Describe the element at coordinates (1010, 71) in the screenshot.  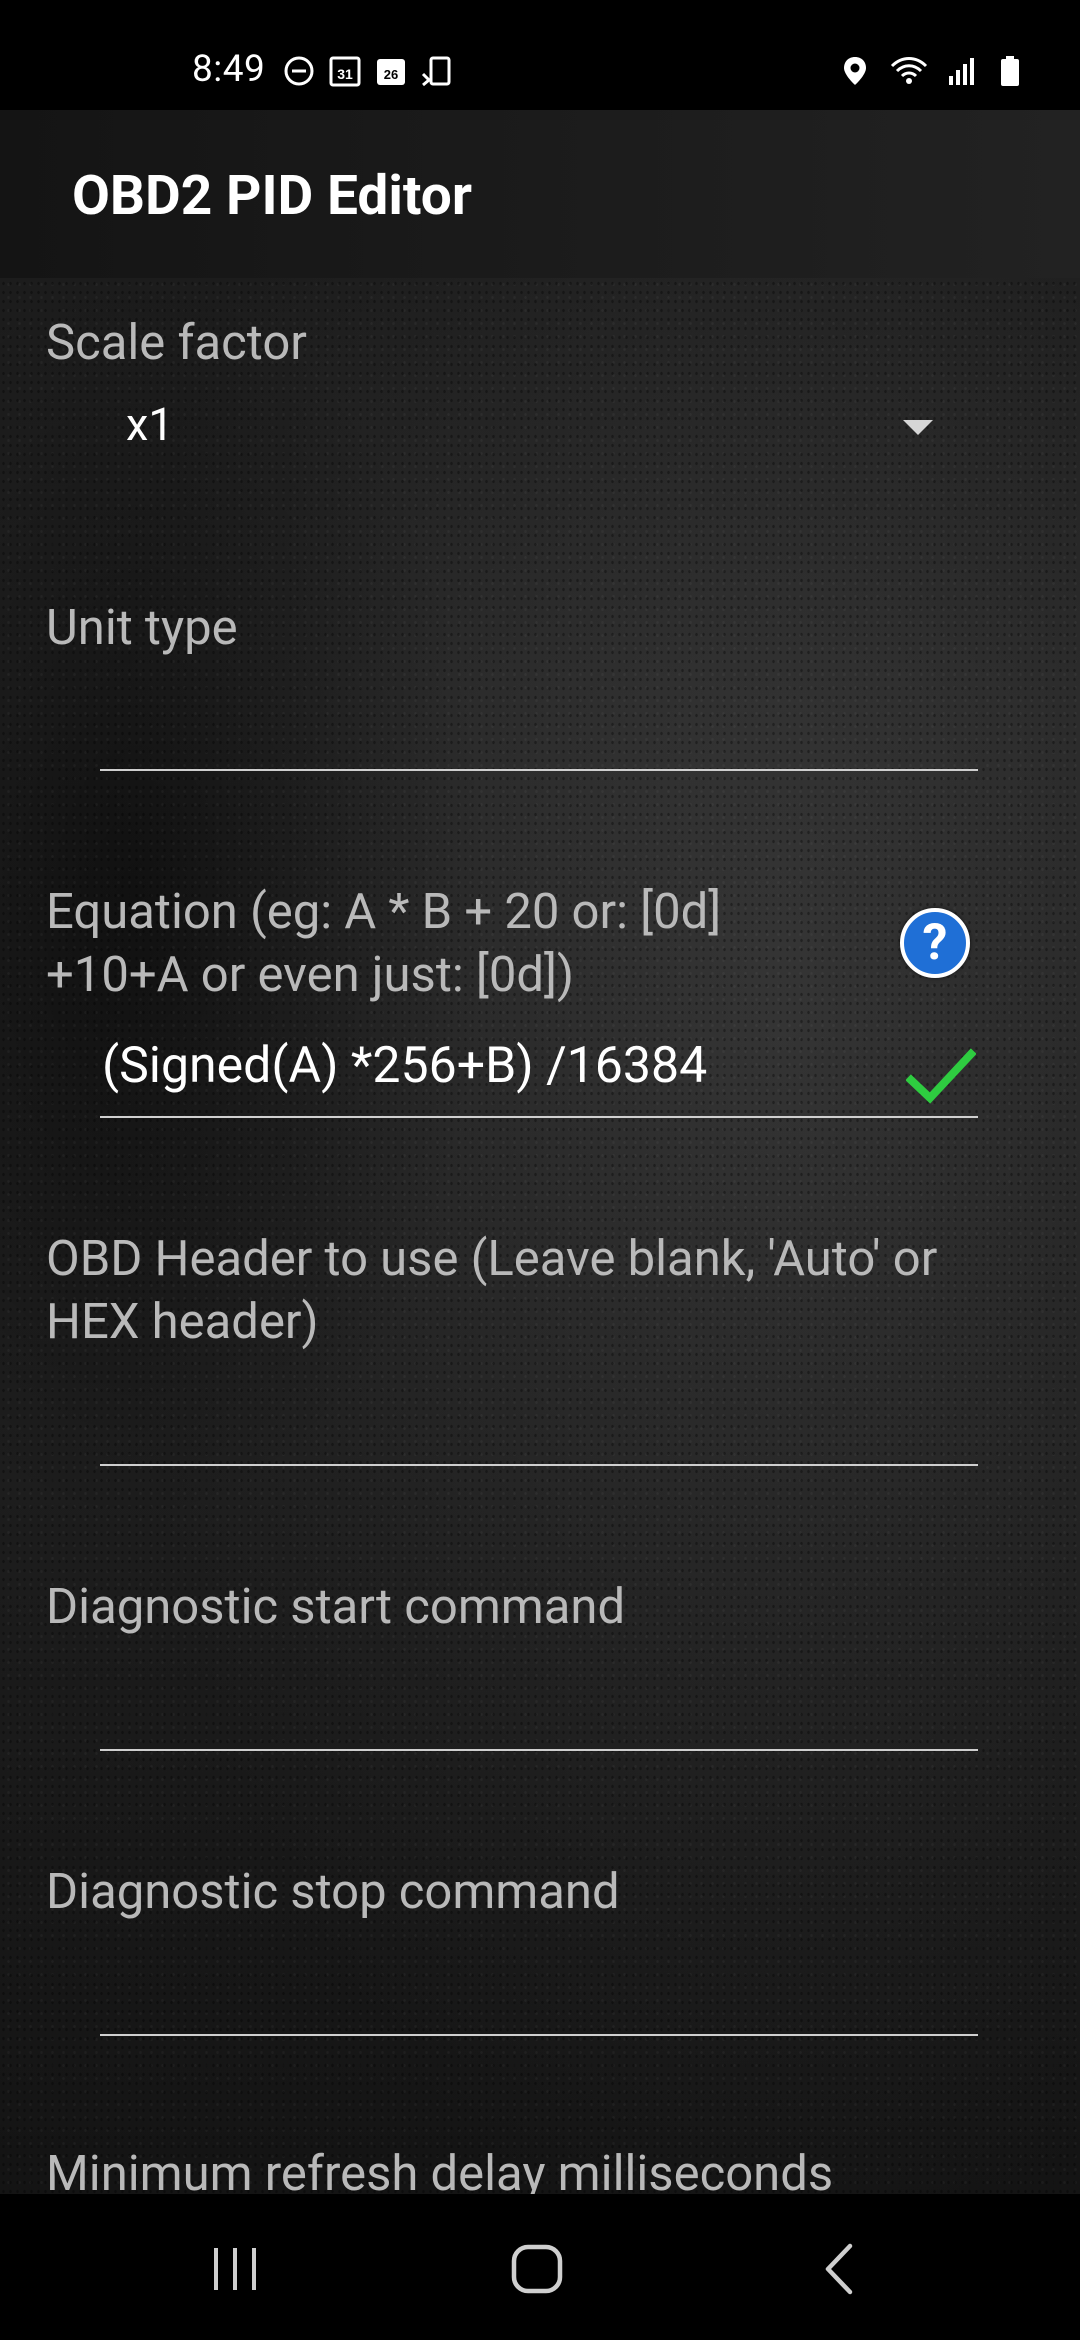
I see `battery-icon` at that location.